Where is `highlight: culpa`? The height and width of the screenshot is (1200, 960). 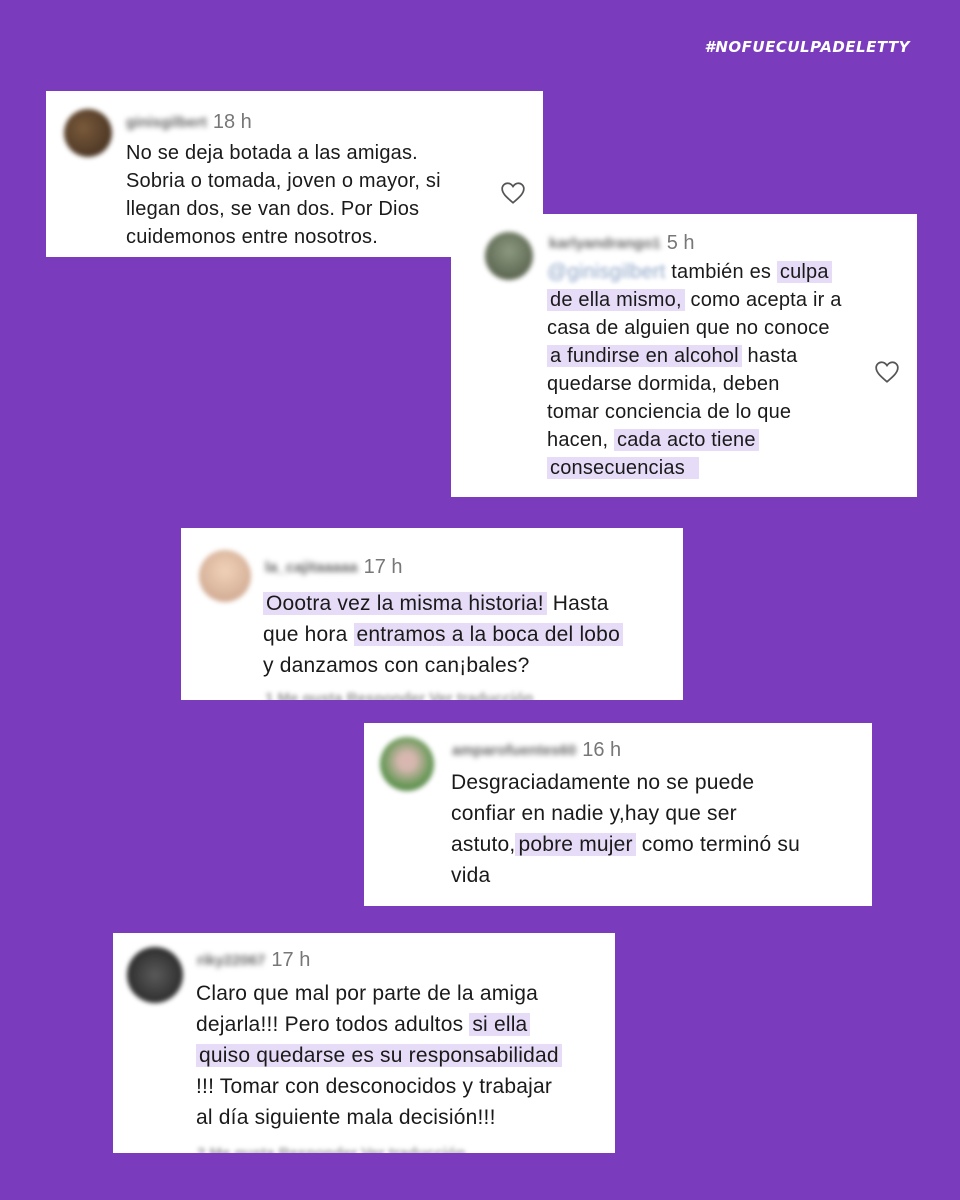
highlight: culpa is located at coordinates (804, 272).